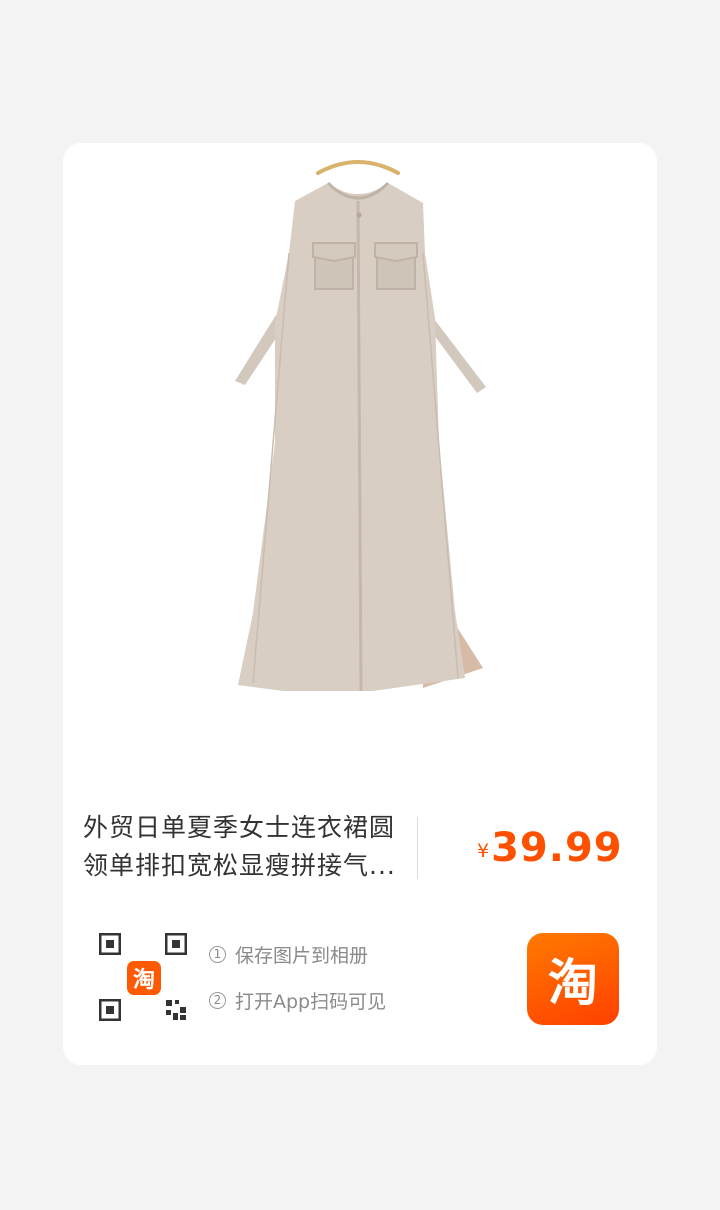 This screenshot has height=1210, width=720. I want to click on product-price: ¥39.99, so click(550, 848).